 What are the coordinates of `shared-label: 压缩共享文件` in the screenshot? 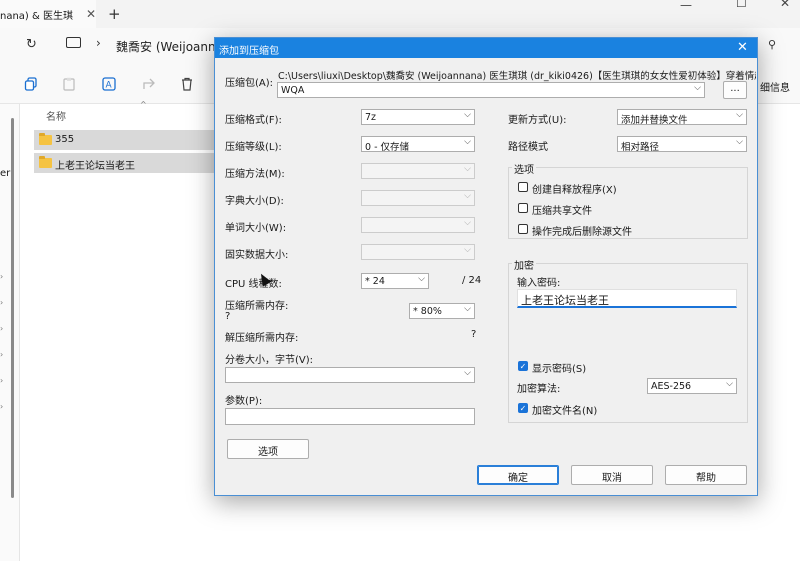 It's located at (562, 209).